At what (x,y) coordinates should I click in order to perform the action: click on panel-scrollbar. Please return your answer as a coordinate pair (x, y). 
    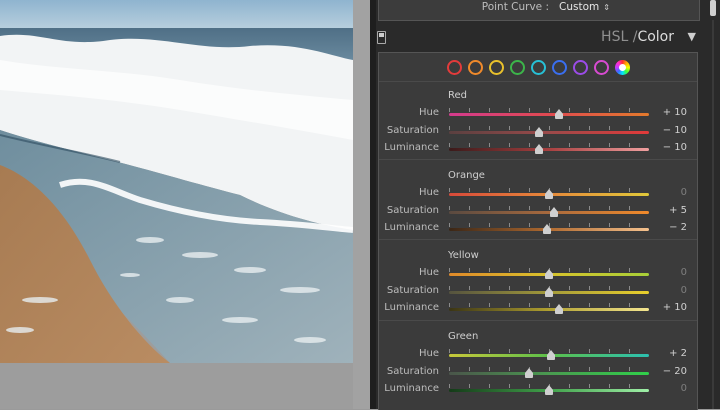
    Looking at the image, I should click on (713, 204).